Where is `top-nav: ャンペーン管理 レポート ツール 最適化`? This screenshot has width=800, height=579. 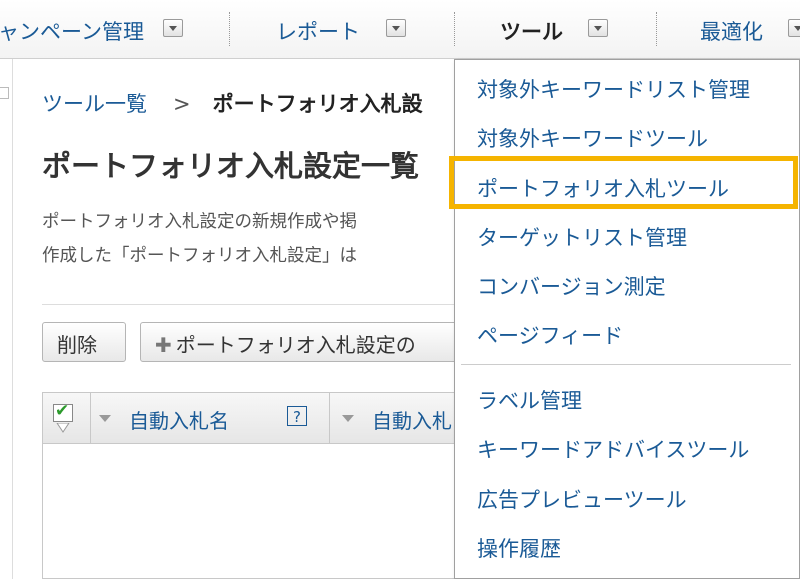
top-nav: ャンペーン管理 レポート ツール 最適化 is located at coordinates (400, 29).